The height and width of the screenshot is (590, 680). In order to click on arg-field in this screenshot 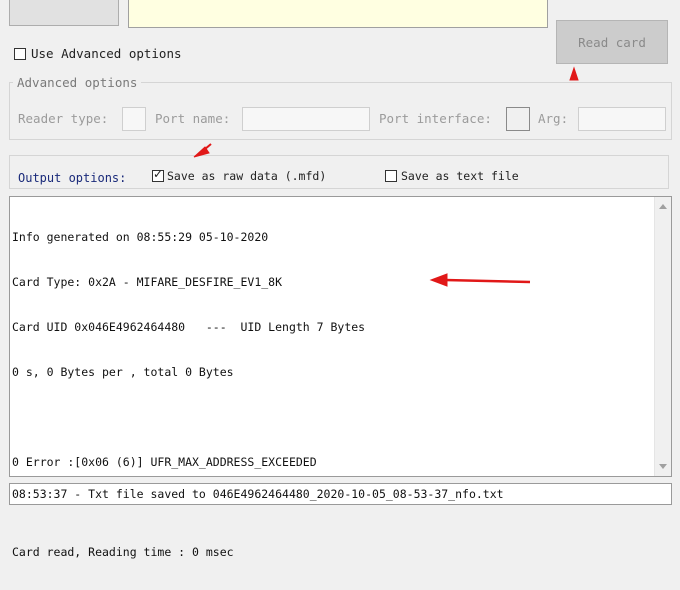, I will do `click(622, 119)`.